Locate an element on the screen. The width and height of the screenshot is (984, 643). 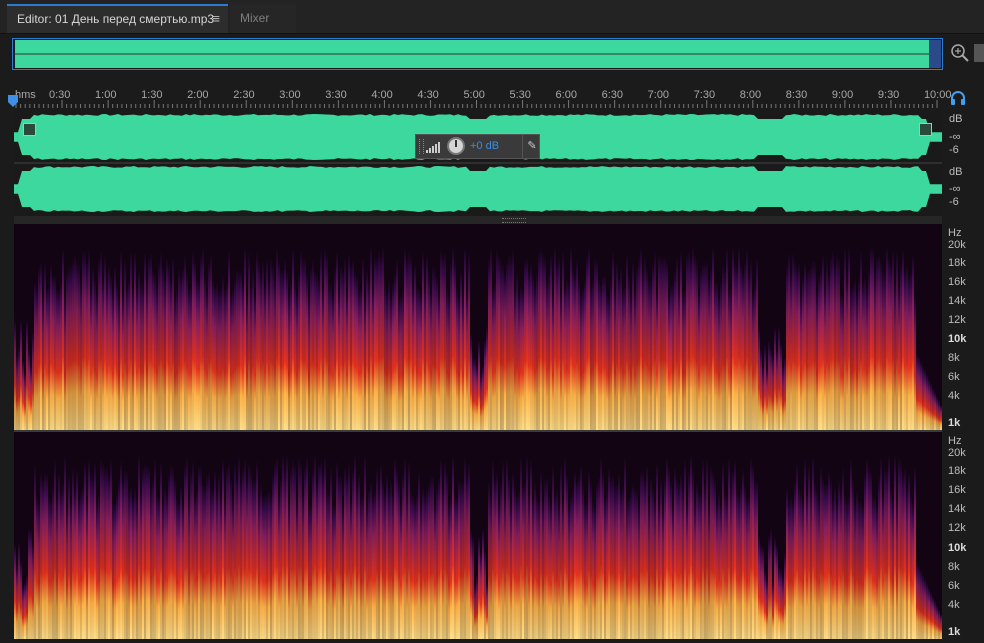
volume-knob is located at coordinates (456, 146).